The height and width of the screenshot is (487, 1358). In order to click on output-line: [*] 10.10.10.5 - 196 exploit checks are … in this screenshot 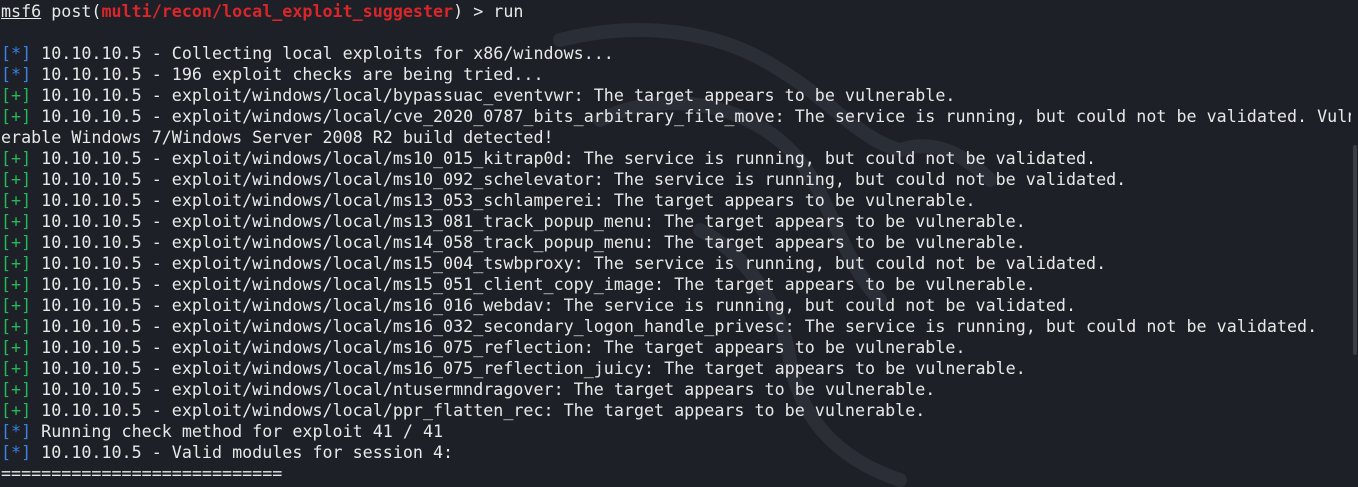, I will do `click(676, 74)`.